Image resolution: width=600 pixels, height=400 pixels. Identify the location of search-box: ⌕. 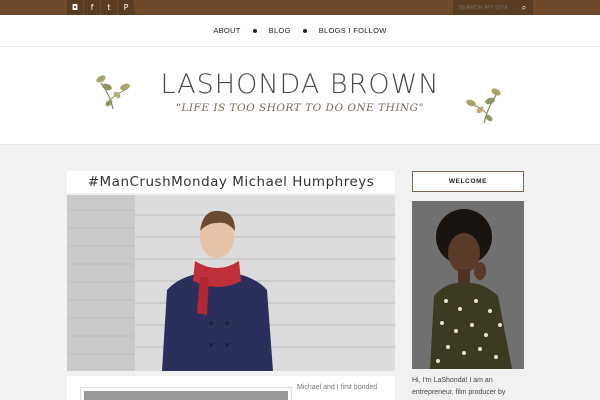
(493, 7).